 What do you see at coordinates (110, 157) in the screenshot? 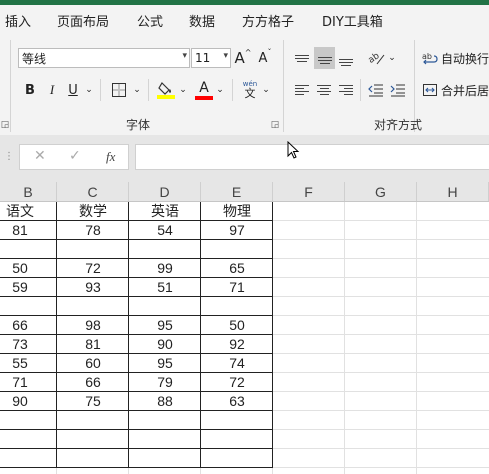
I see `insert-function-icon: fx` at bounding box center [110, 157].